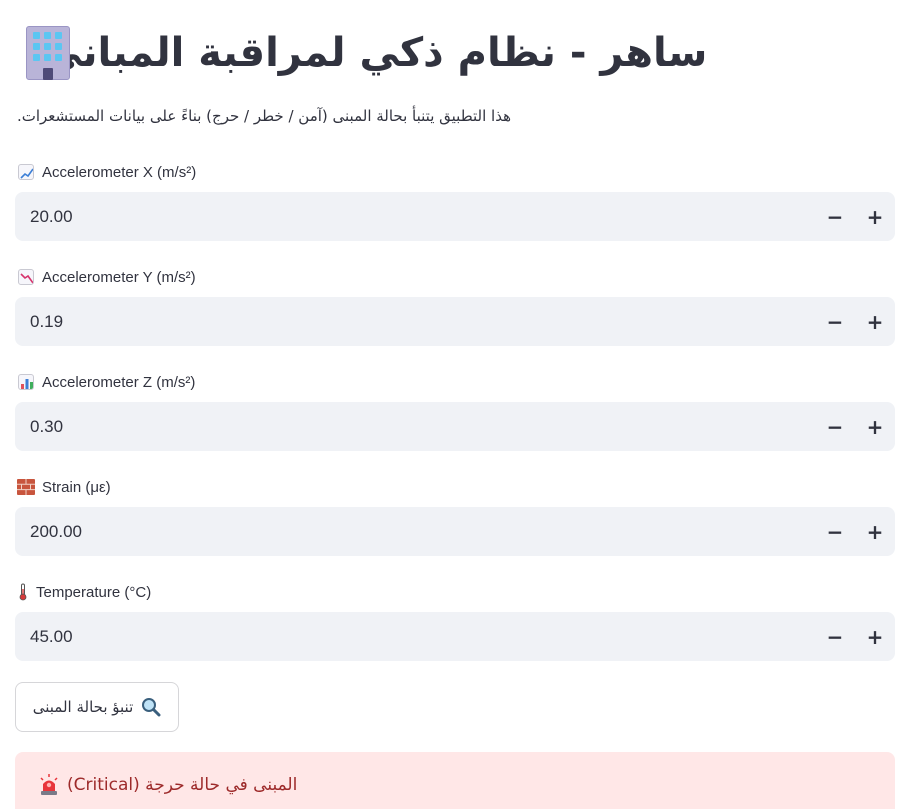 Image resolution: width=903 pixels, height=809 pixels. I want to click on predict-button: تنبؤ بحالة المبنى, so click(97, 707).